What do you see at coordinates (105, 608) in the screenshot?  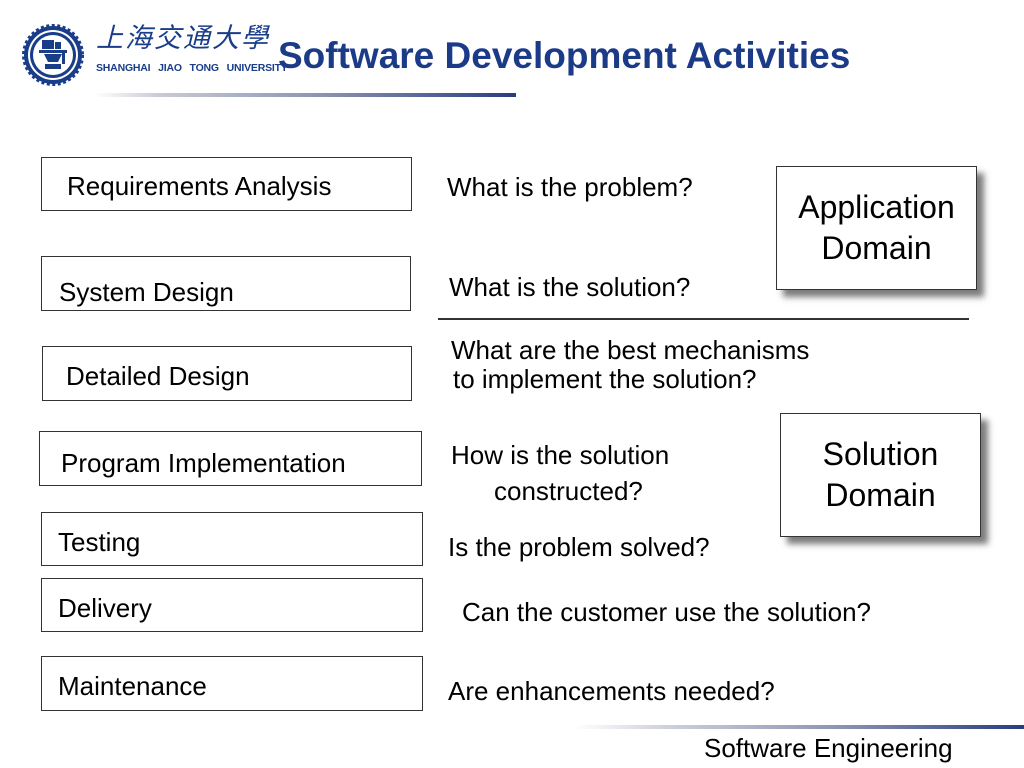 I see `activity-label: Delivery` at bounding box center [105, 608].